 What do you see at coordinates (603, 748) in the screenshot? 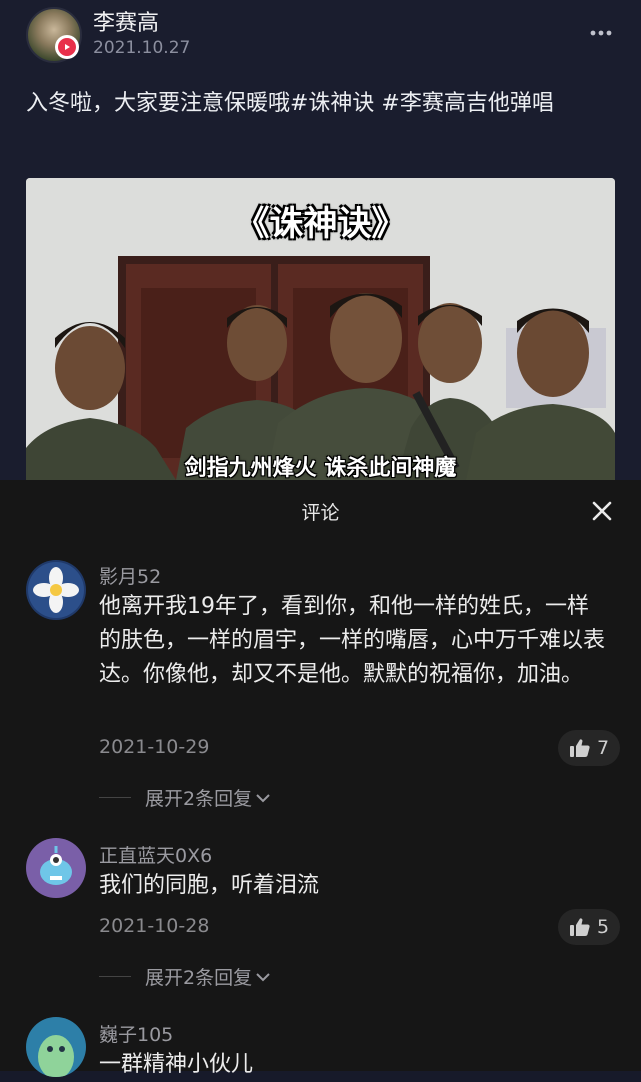
I see `like-count: 7` at bounding box center [603, 748].